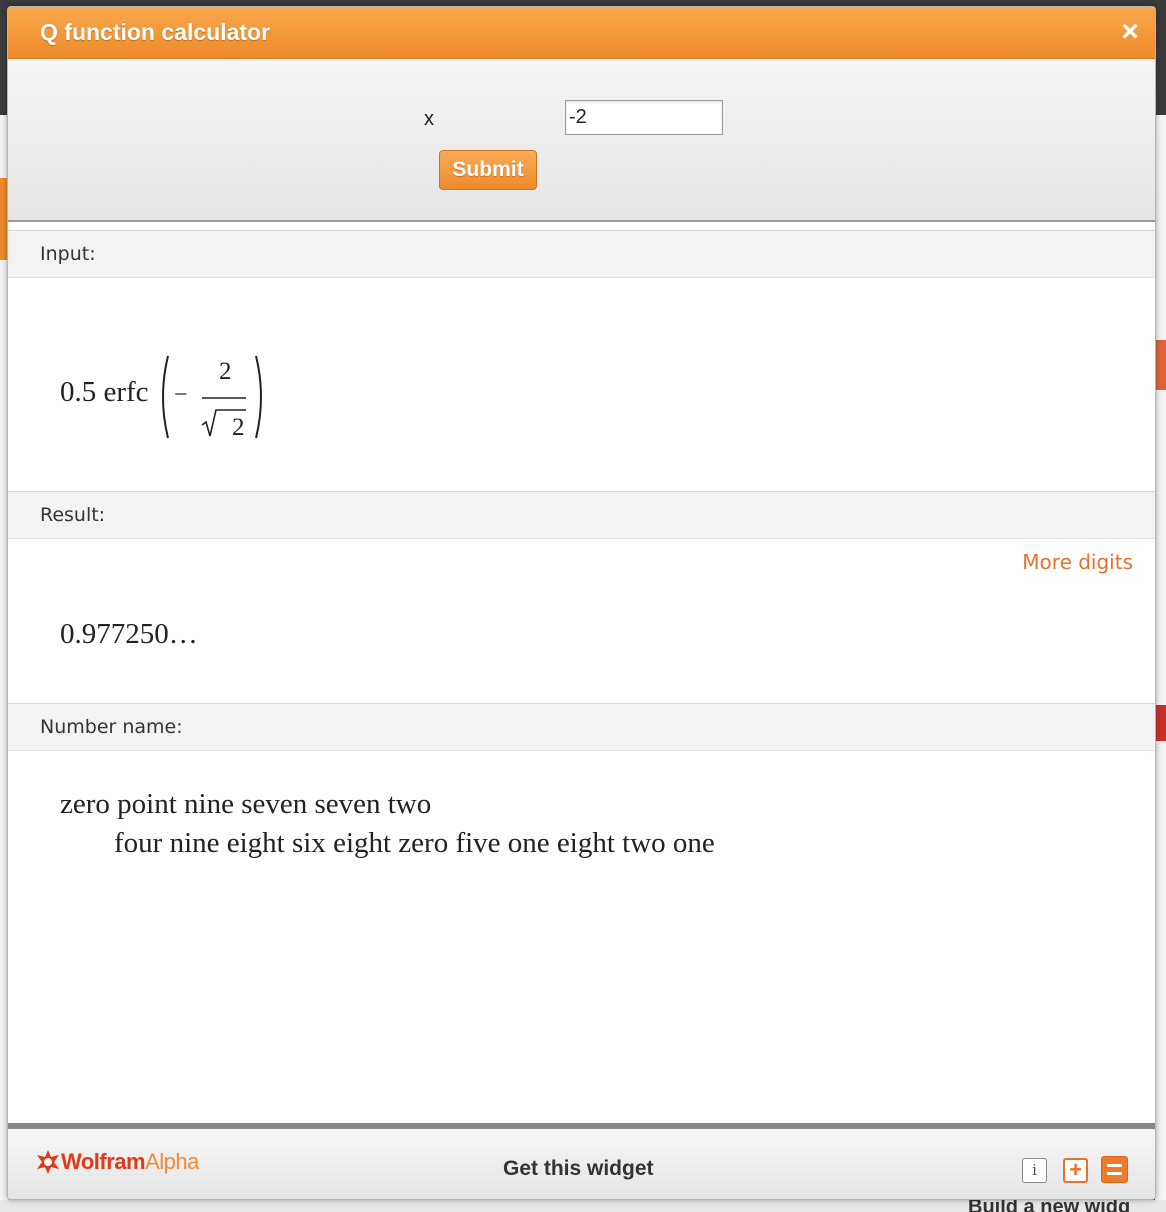 Image resolution: width=1166 pixels, height=1212 pixels. Describe the element at coordinates (488, 170) in the screenshot. I see `submit-button: Submit` at that location.